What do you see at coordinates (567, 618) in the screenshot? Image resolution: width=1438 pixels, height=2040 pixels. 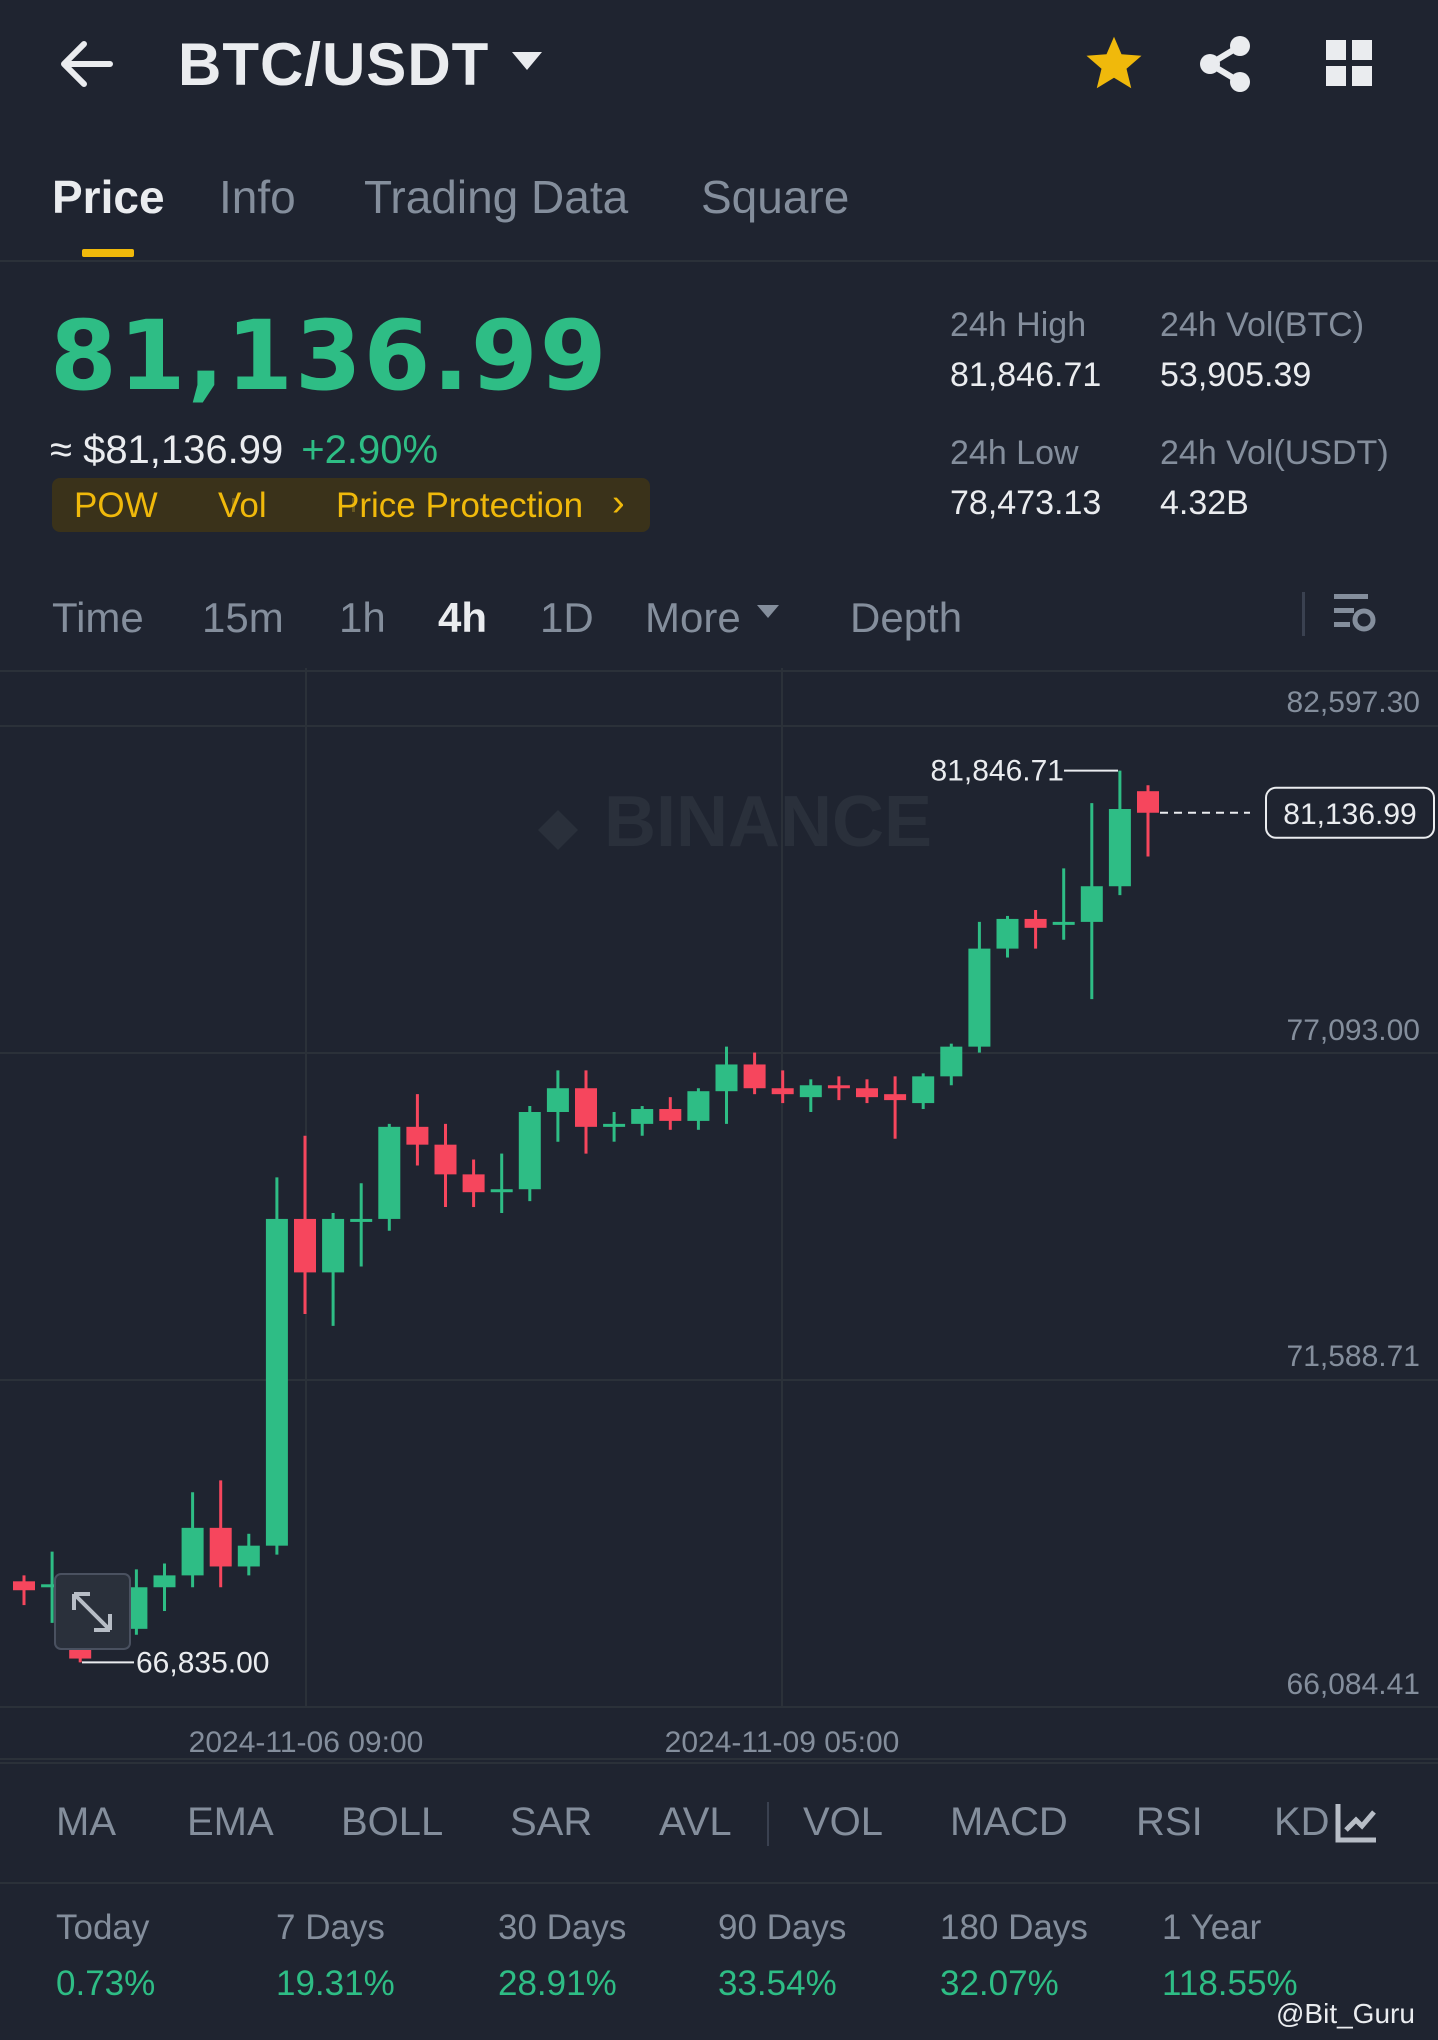 I see `interval-1d: 1D` at bounding box center [567, 618].